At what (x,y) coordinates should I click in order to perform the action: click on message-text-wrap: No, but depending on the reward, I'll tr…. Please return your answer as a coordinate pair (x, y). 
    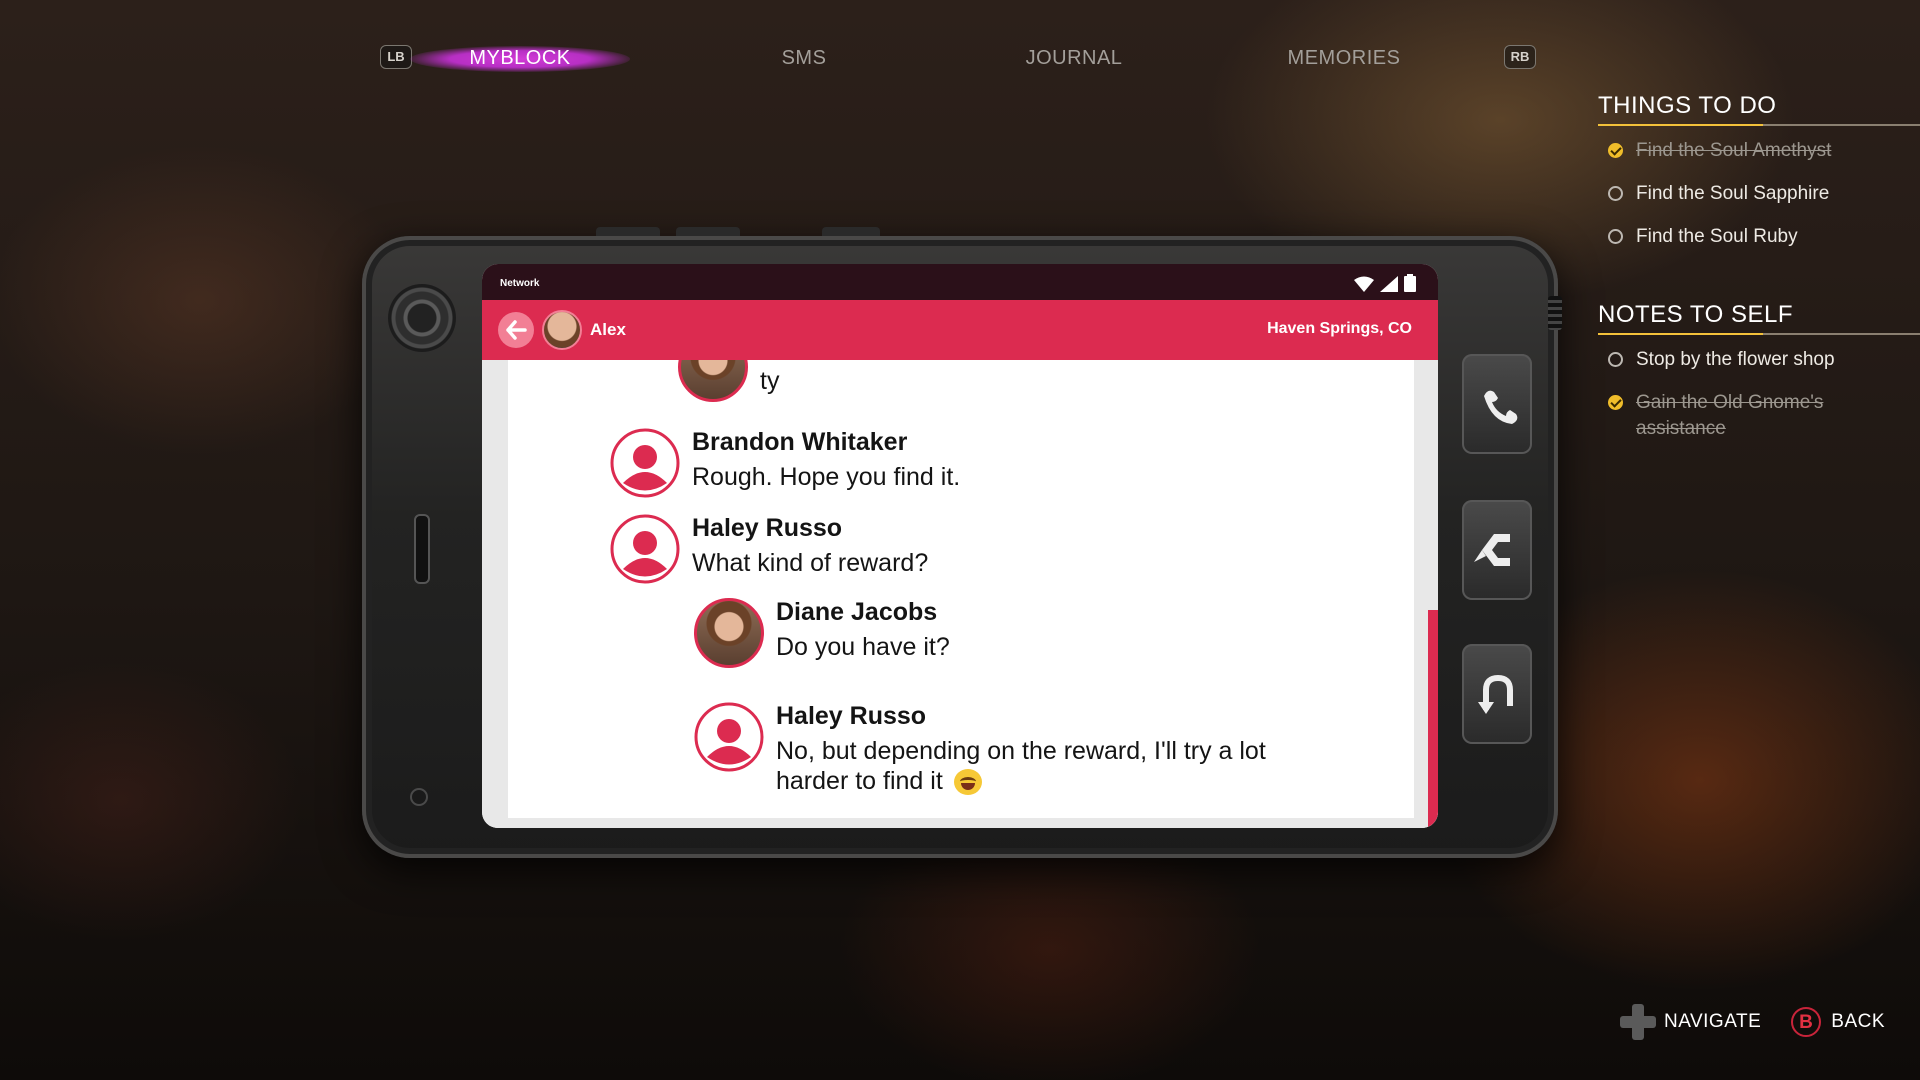
    Looking at the image, I should click on (1036, 766).